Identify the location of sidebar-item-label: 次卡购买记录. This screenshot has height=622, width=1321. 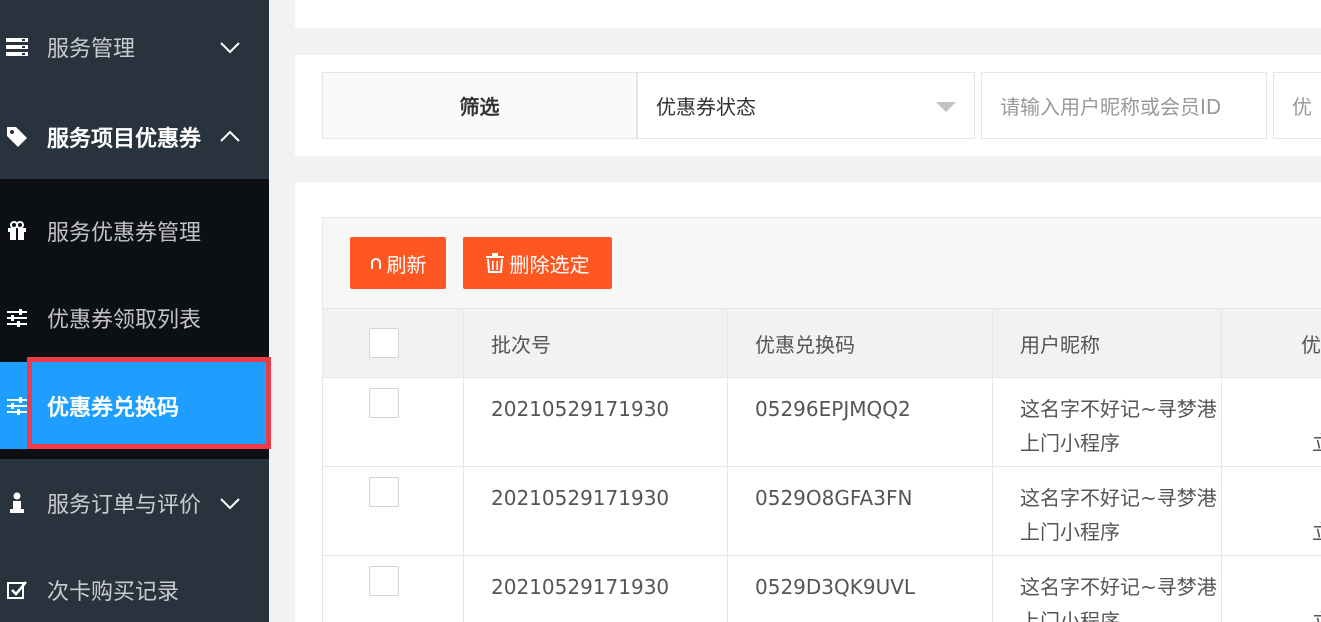
(113, 592).